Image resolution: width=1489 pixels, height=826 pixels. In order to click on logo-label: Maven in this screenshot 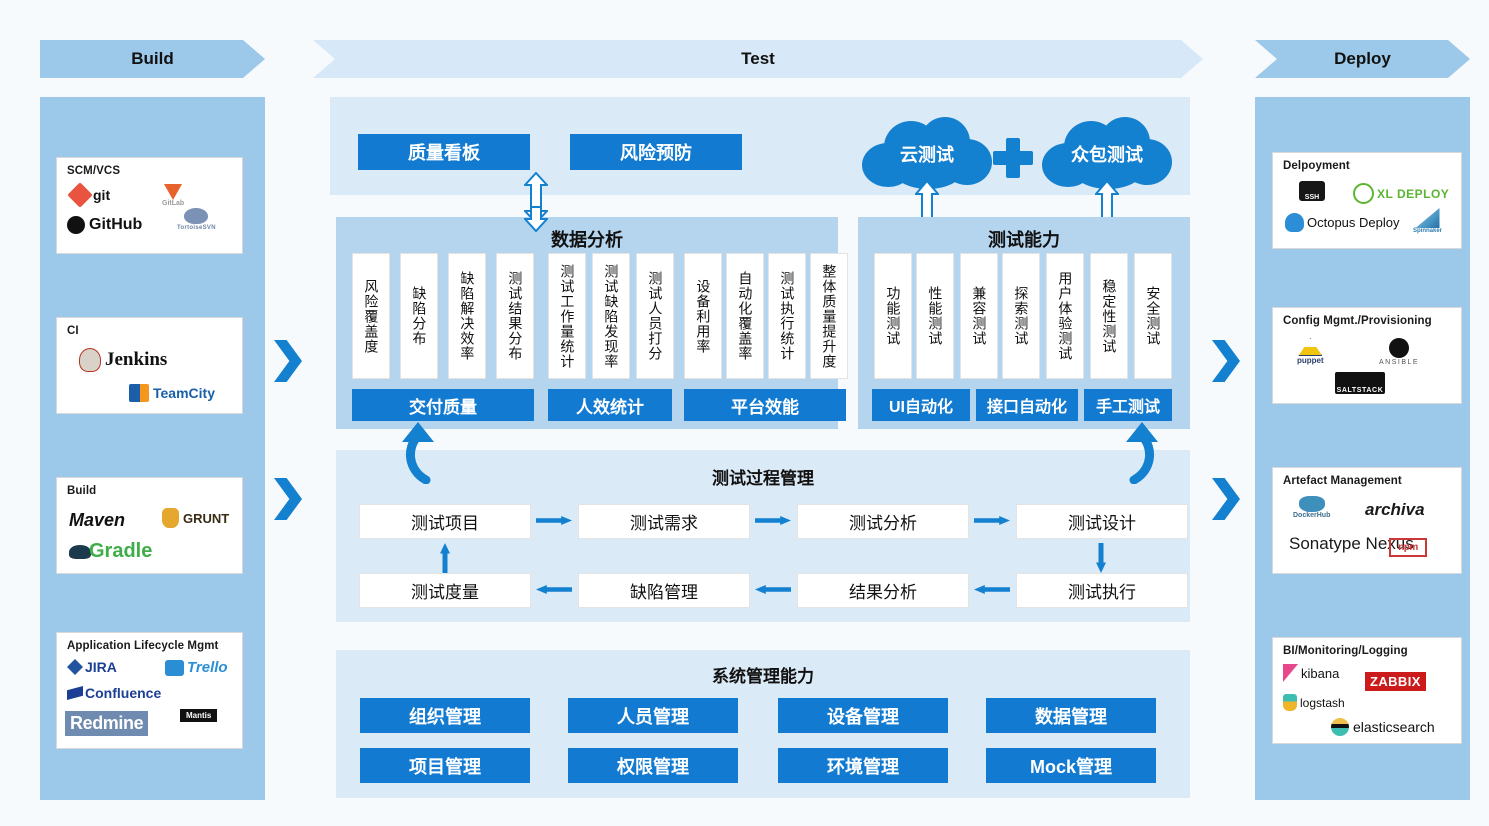, I will do `click(97, 520)`.